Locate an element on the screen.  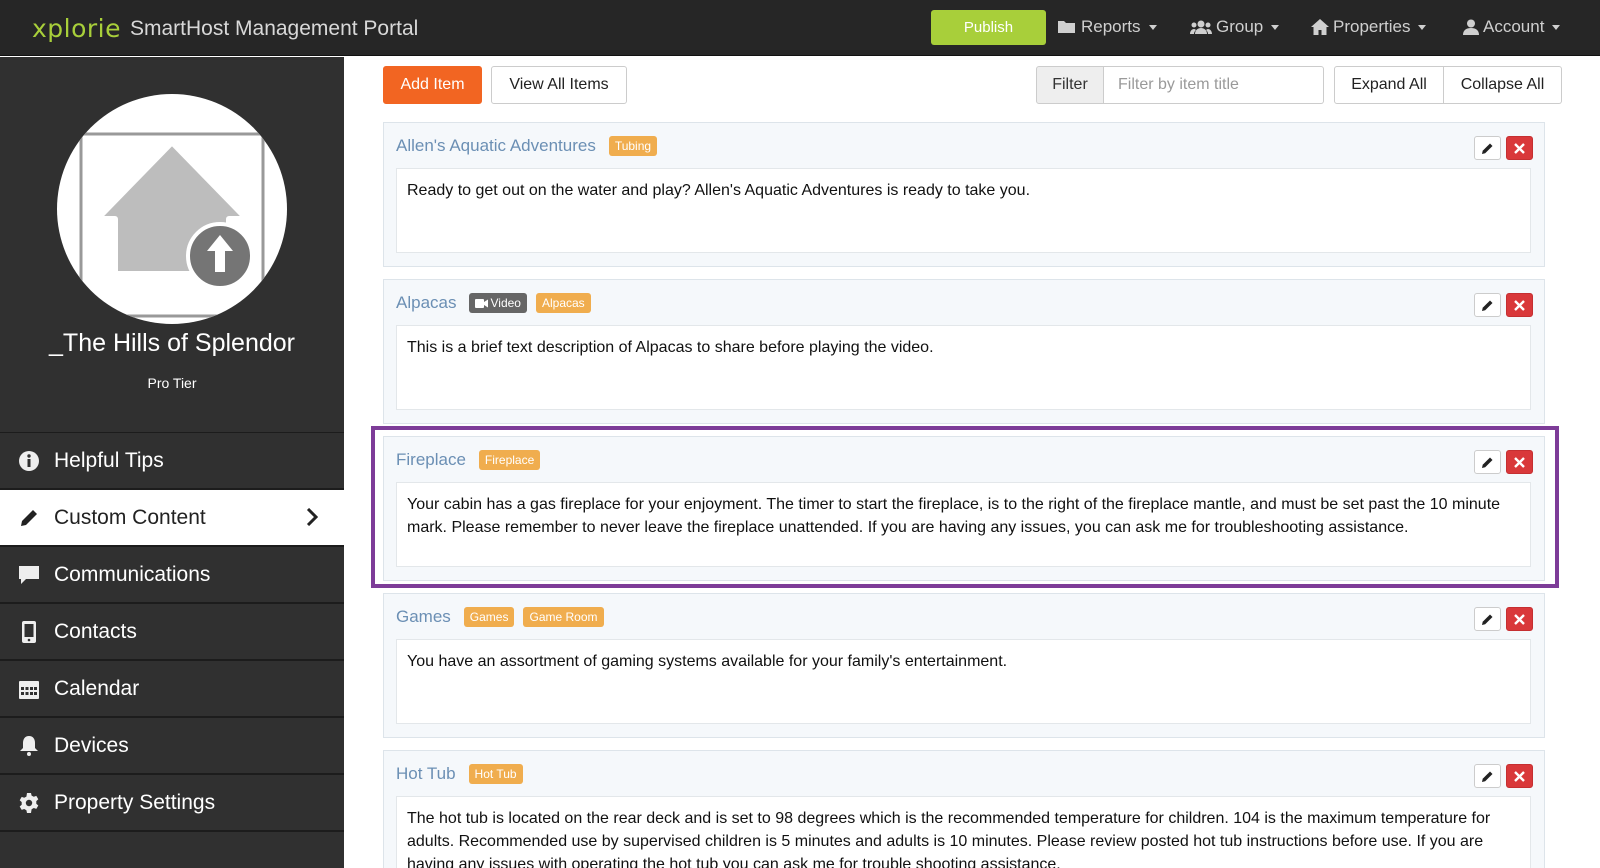
panel-header: Allen's Aquatic Adventures Tubing is located at coordinates (531, 146).